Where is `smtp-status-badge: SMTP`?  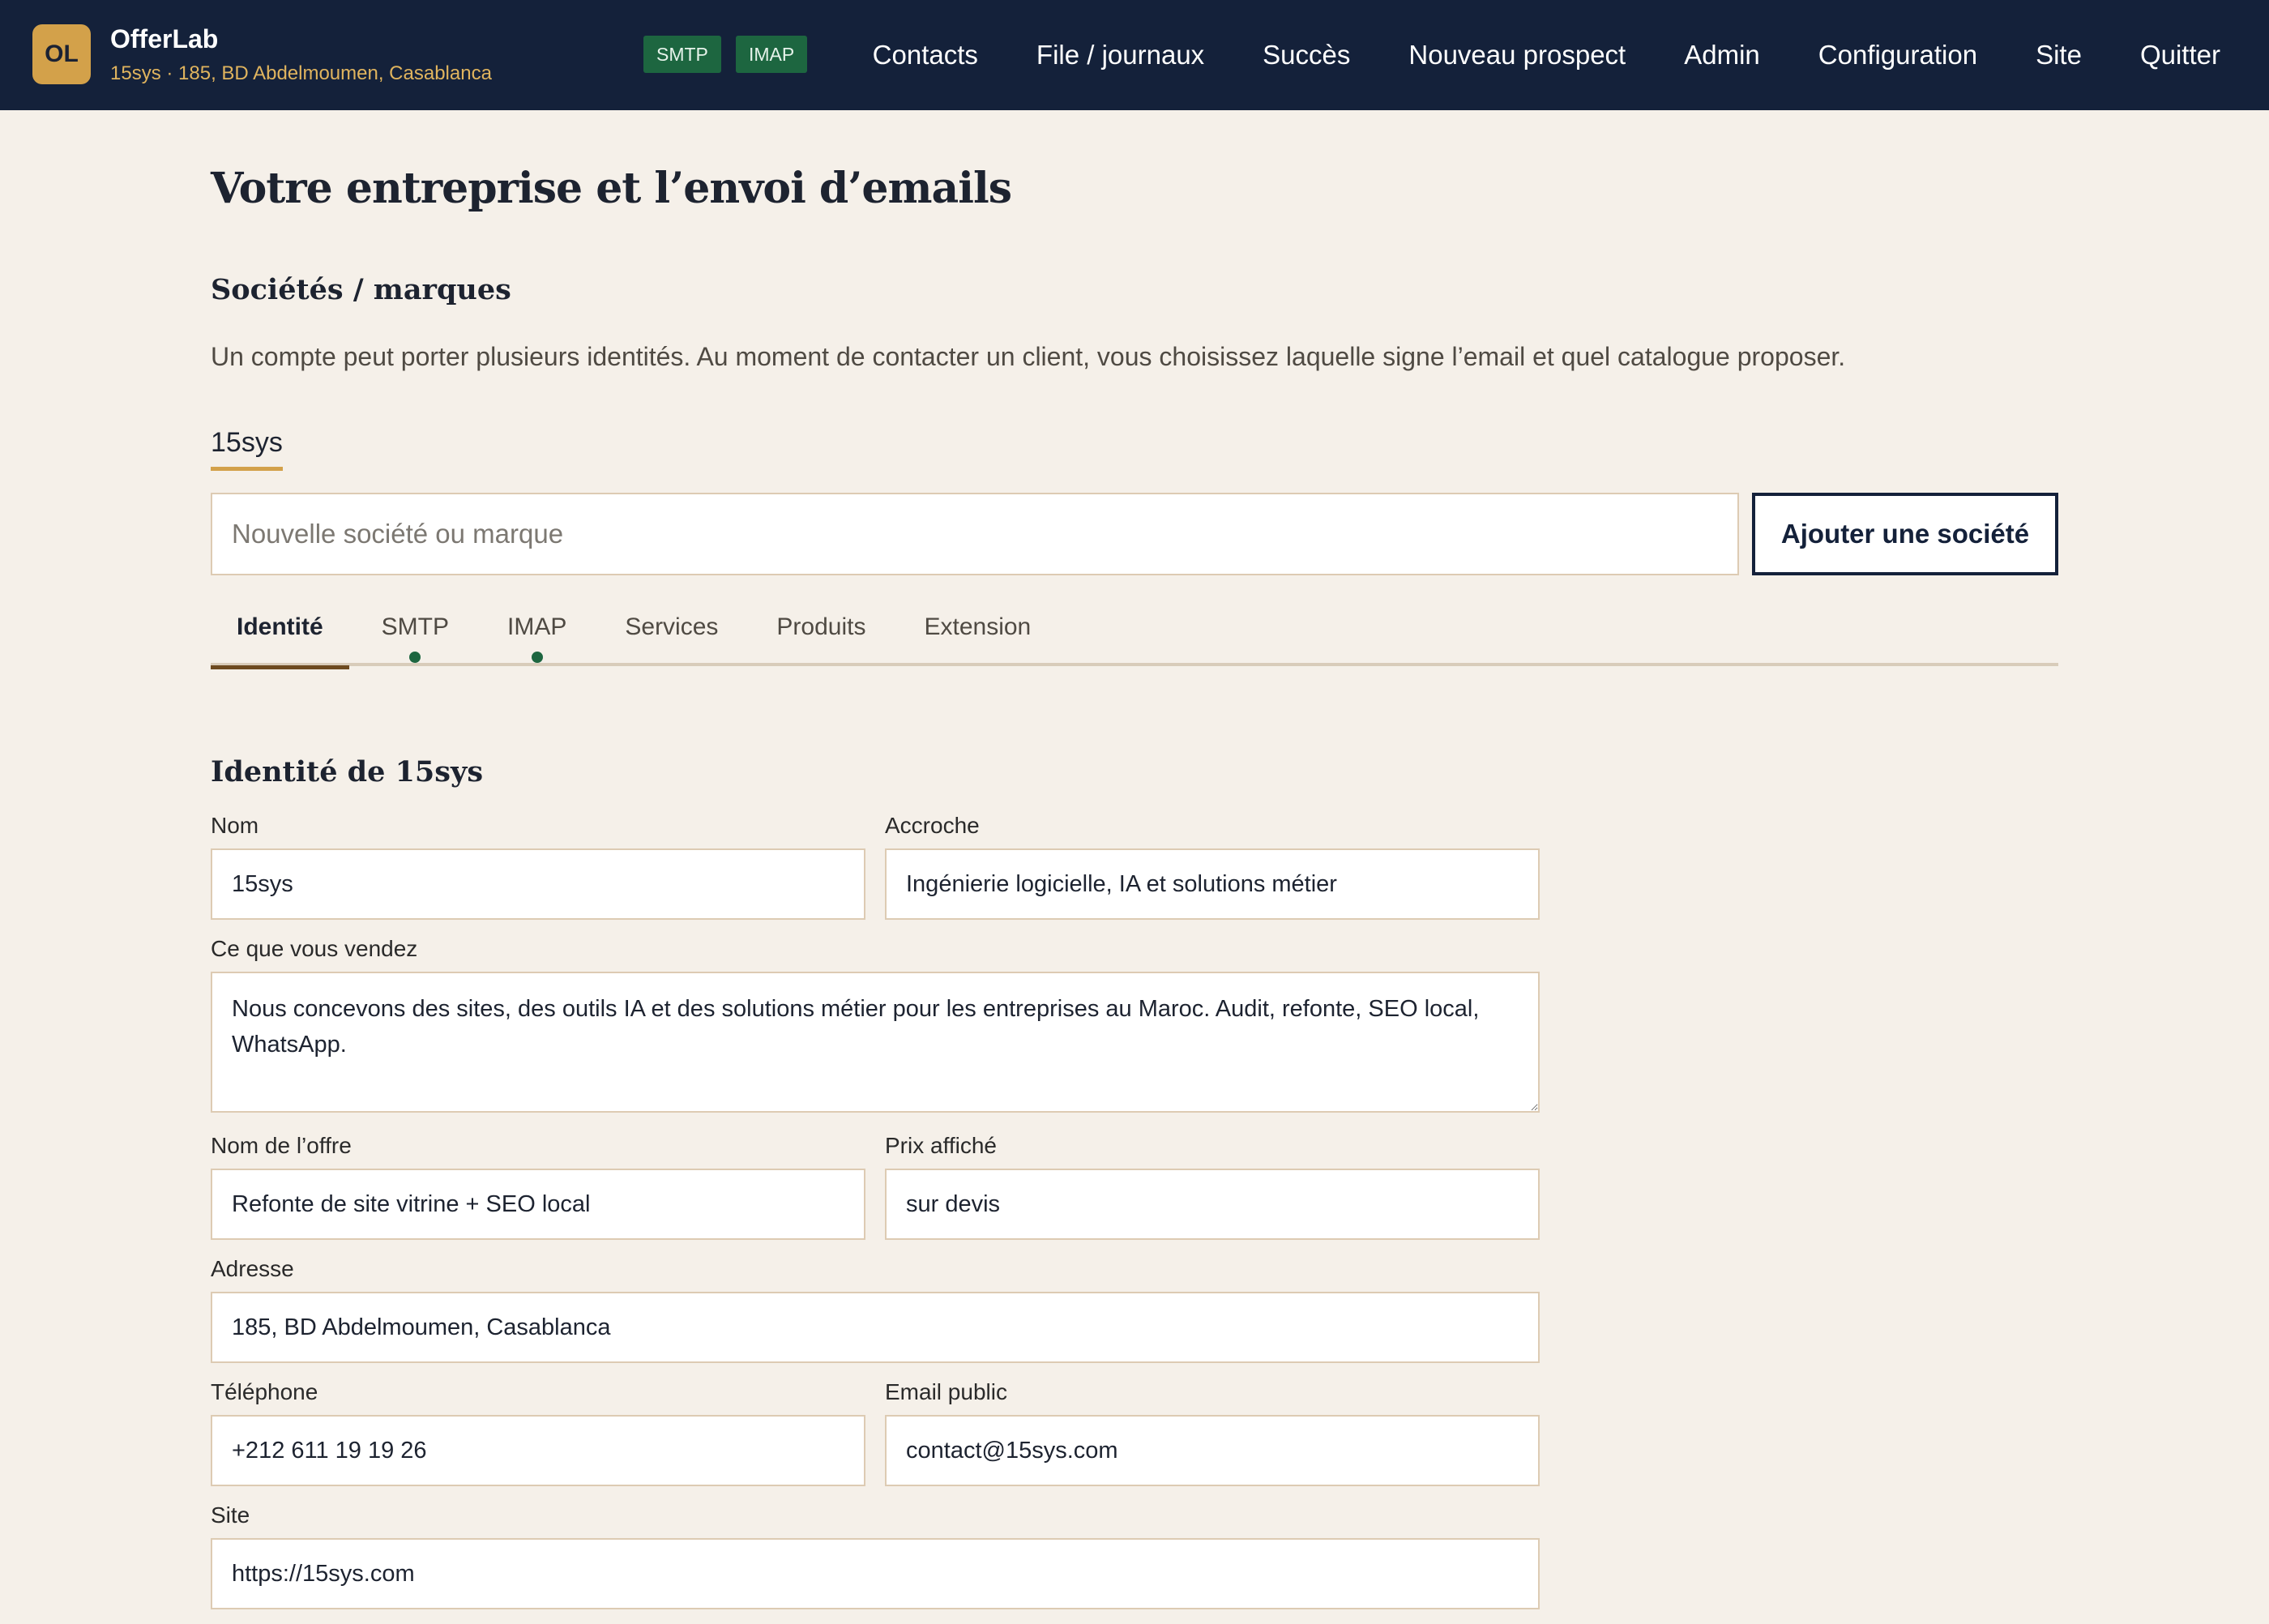 smtp-status-badge: SMTP is located at coordinates (682, 55).